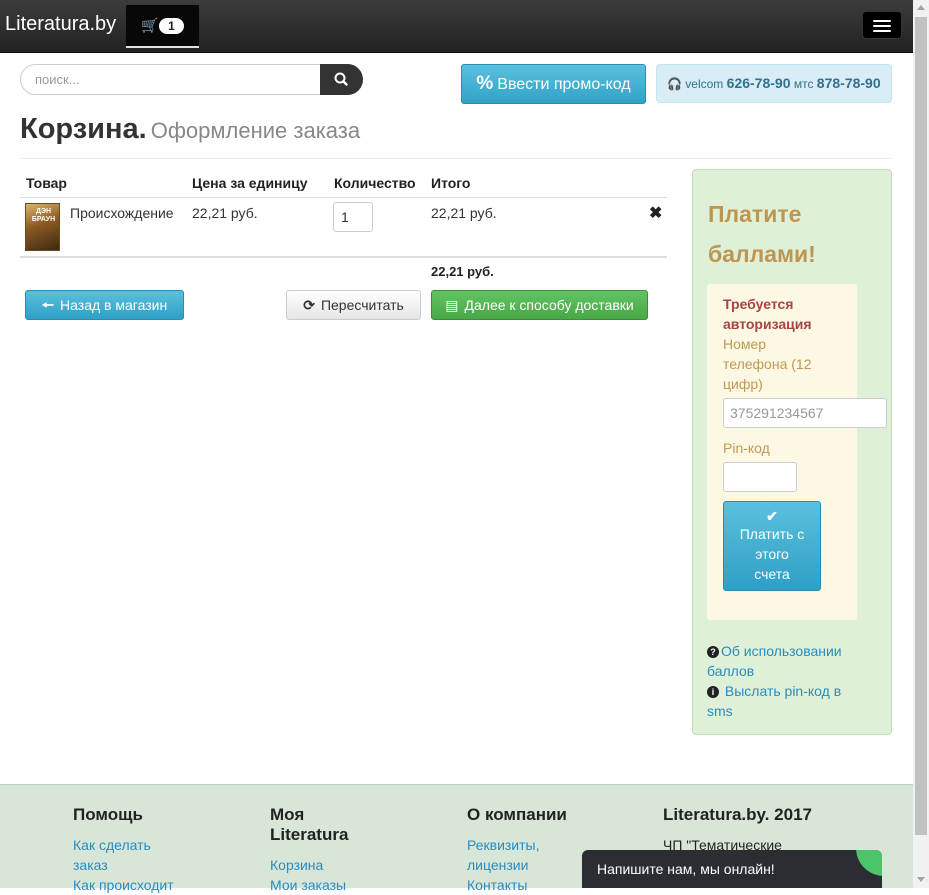  I want to click on page-title: Корзина. Оформление заказа, so click(190, 129).